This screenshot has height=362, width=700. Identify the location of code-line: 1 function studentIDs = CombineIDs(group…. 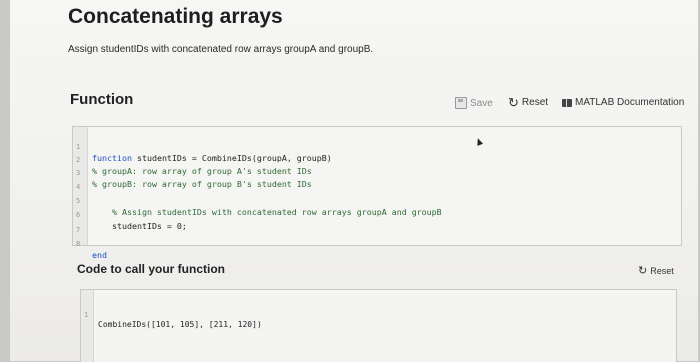
(377, 148).